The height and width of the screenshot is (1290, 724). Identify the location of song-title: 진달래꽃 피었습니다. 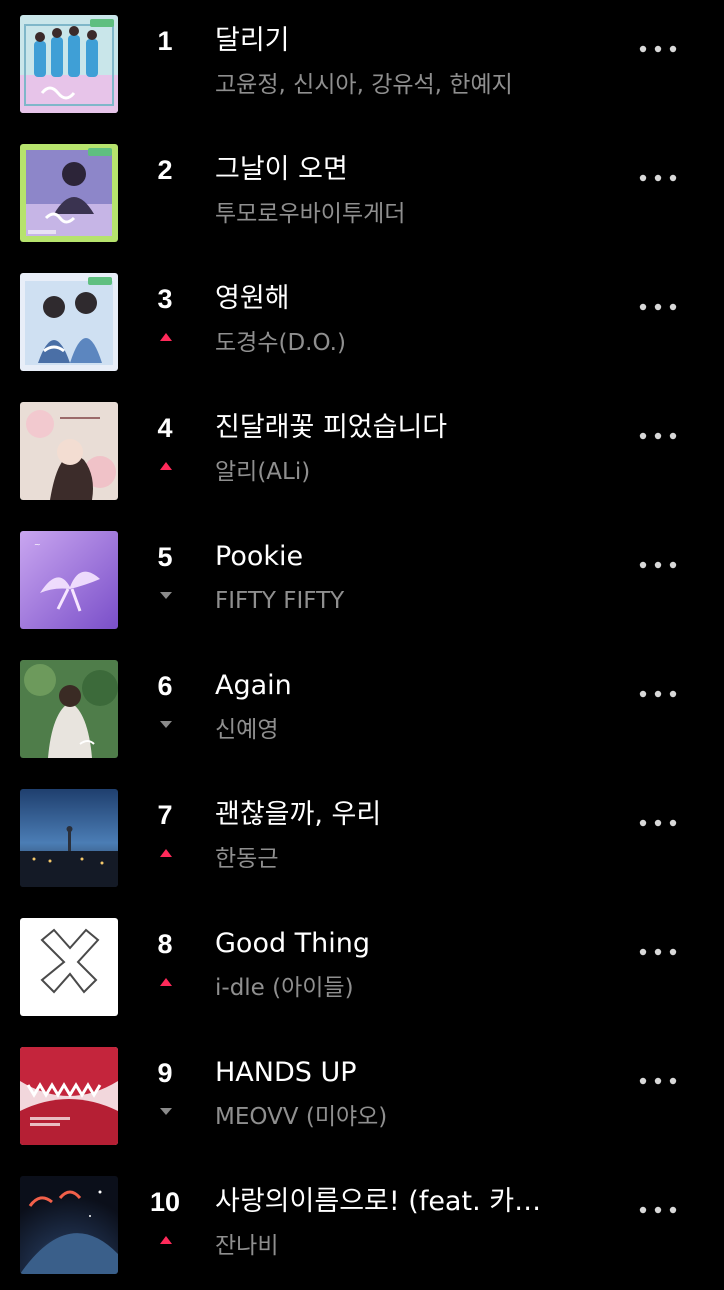
(395, 428).